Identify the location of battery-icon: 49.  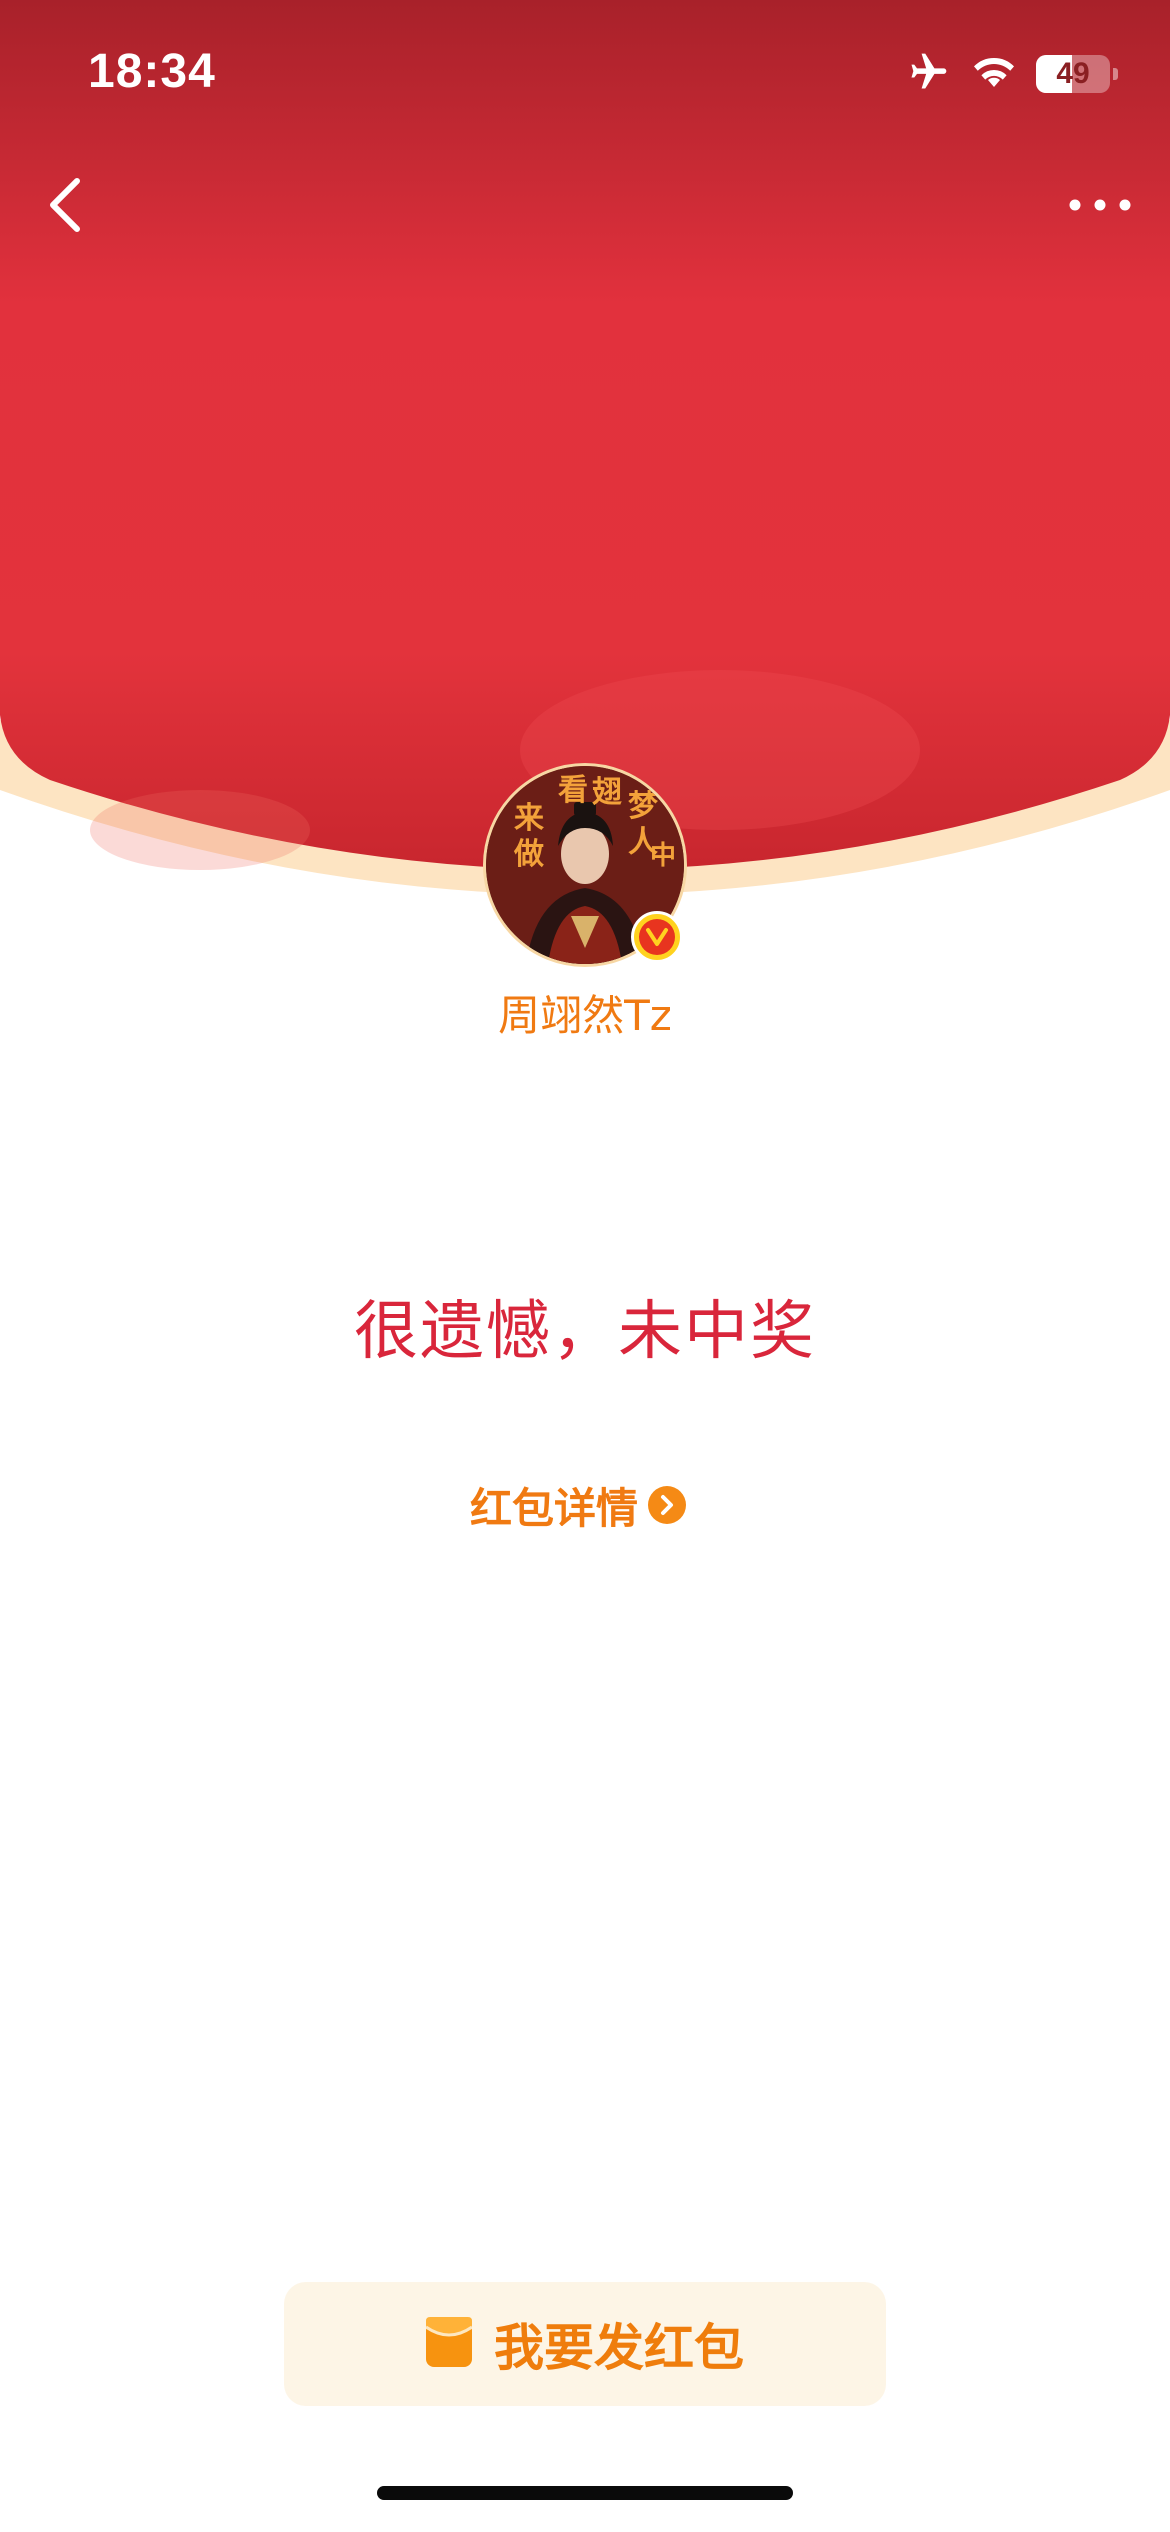
(1077, 74).